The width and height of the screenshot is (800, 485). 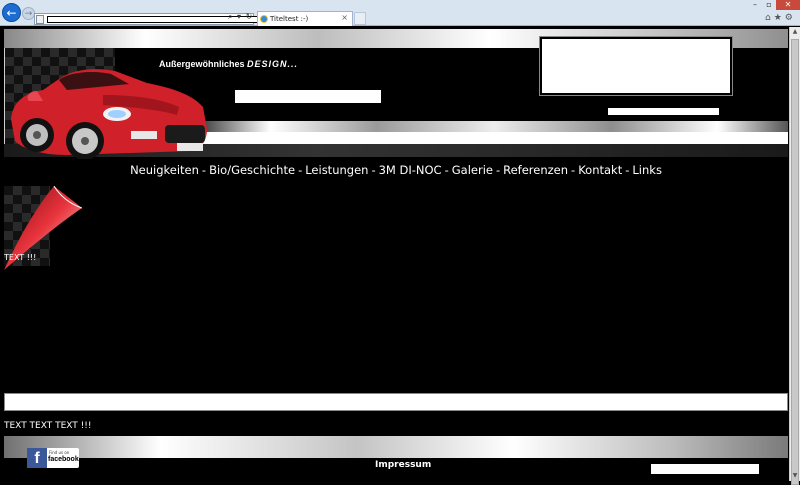 What do you see at coordinates (472, 170) in the screenshot?
I see `nav-item-galerie: Galerie` at bounding box center [472, 170].